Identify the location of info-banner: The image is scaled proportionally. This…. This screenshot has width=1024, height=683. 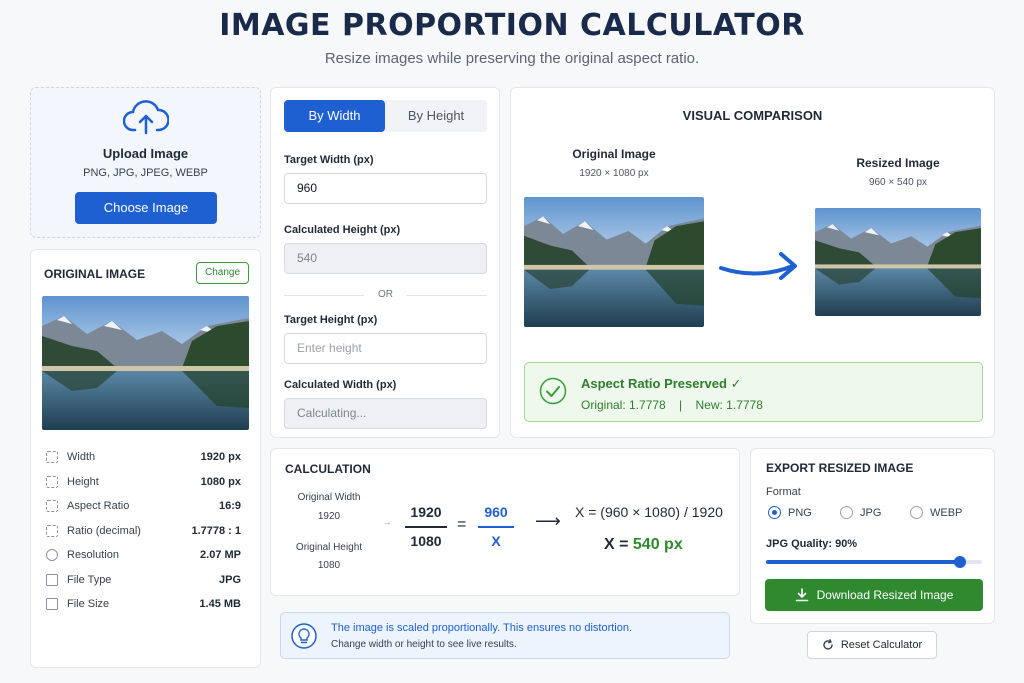
(505, 635).